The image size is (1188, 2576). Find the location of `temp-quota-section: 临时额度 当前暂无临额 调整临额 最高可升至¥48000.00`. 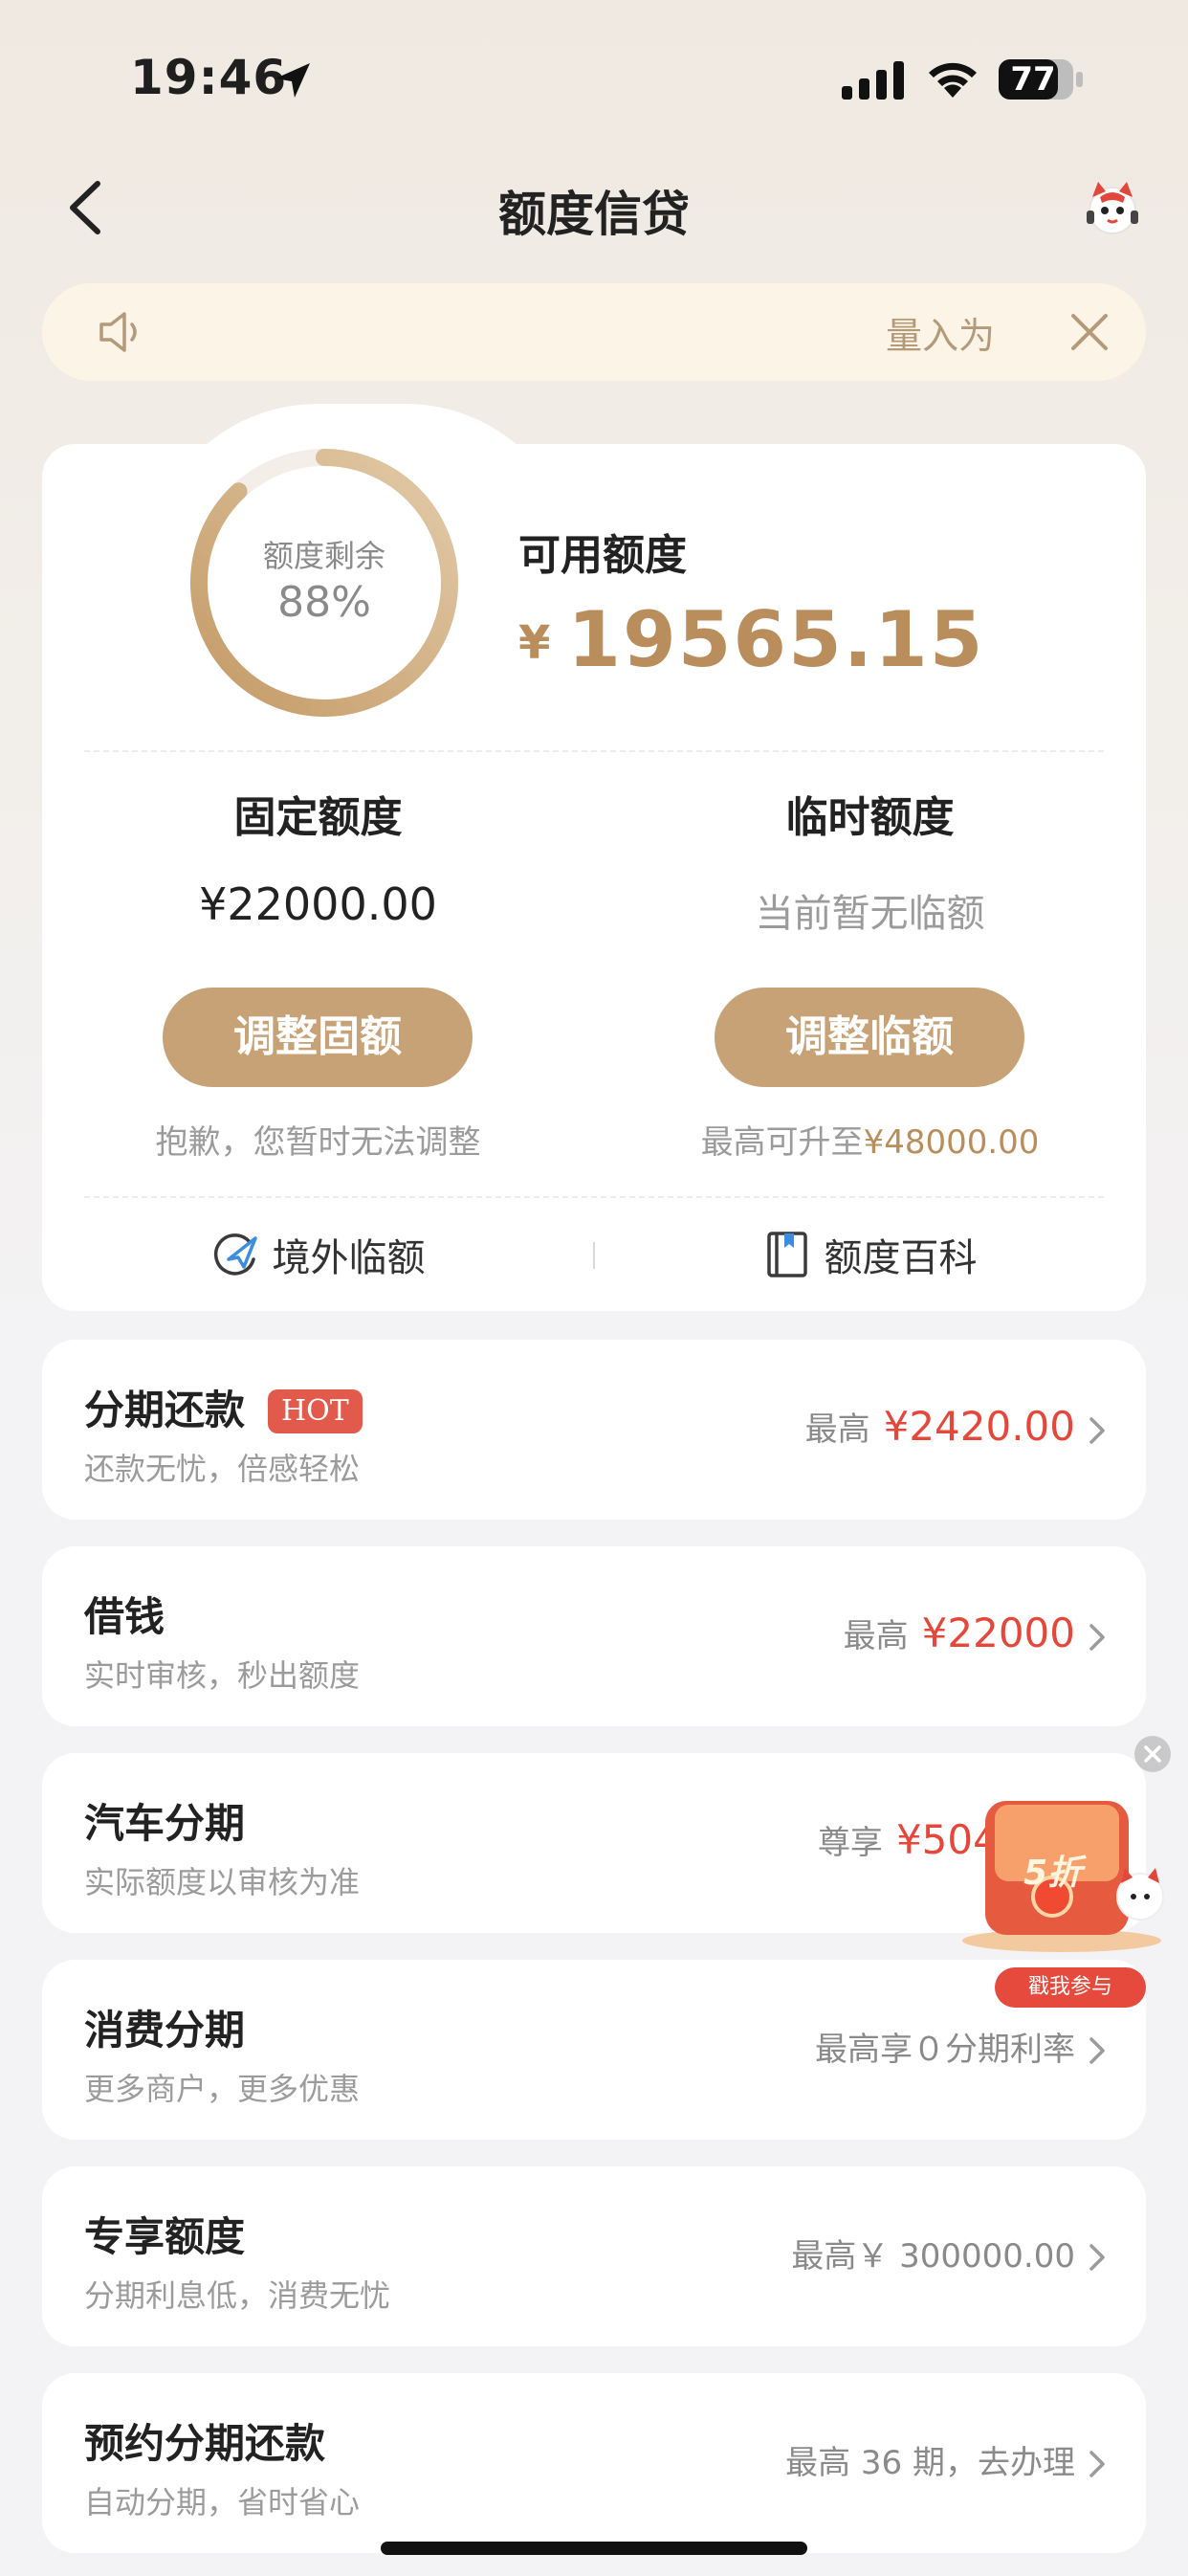

temp-quota-section: 临时额度 当前暂无临额 调整临额 最高可升至¥48000.00 is located at coordinates (870, 974).